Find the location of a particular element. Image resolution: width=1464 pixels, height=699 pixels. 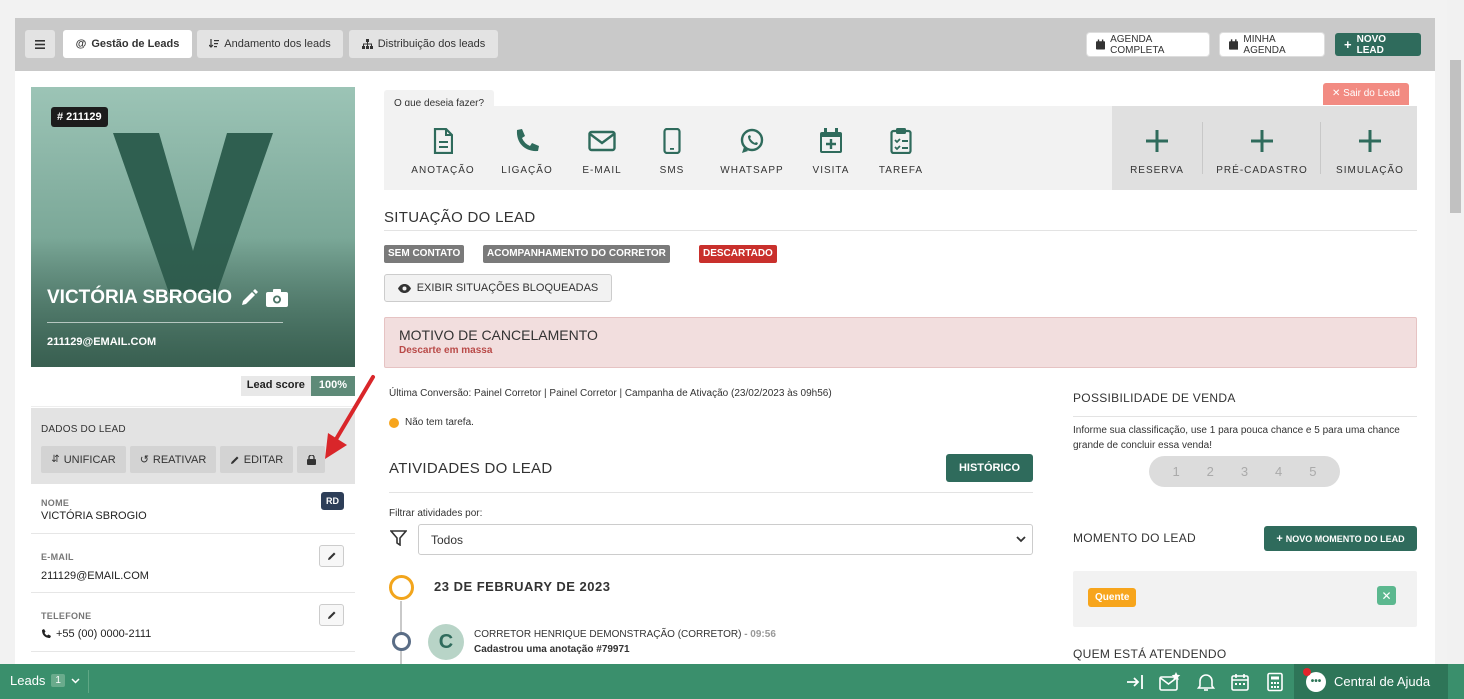

chevron-down-icon is located at coordinates (75, 680).